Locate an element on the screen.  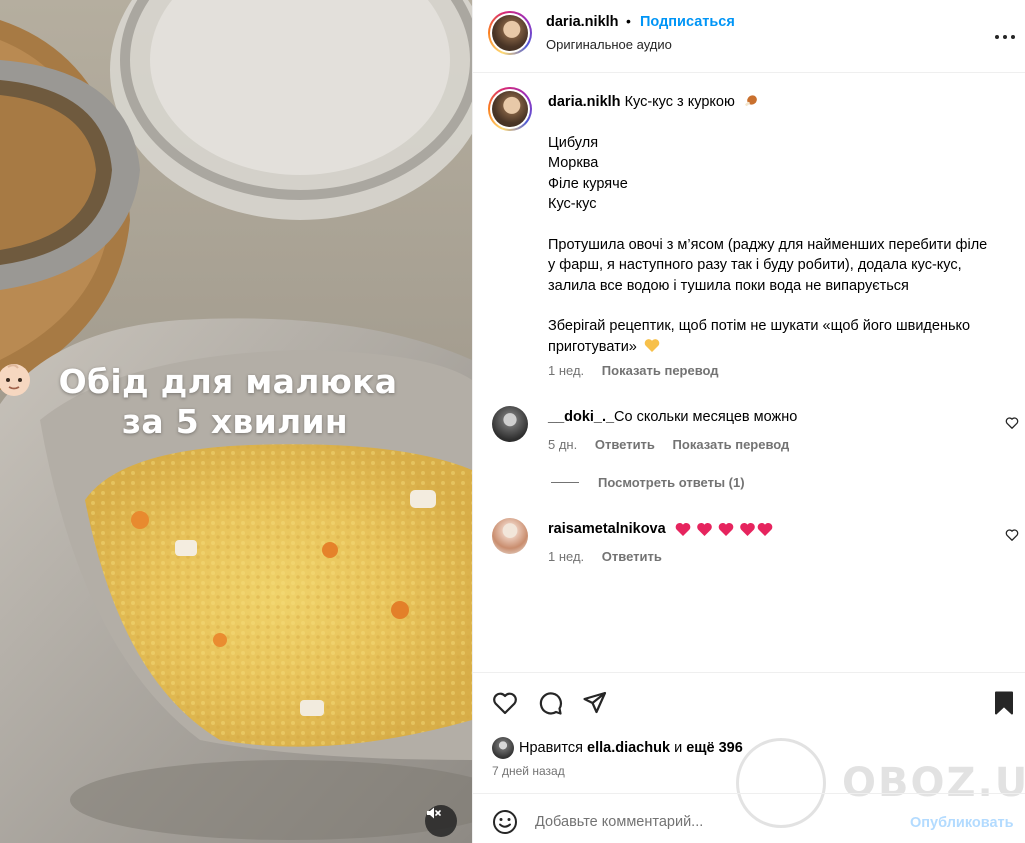
mute-button is located at coordinates (441, 821).